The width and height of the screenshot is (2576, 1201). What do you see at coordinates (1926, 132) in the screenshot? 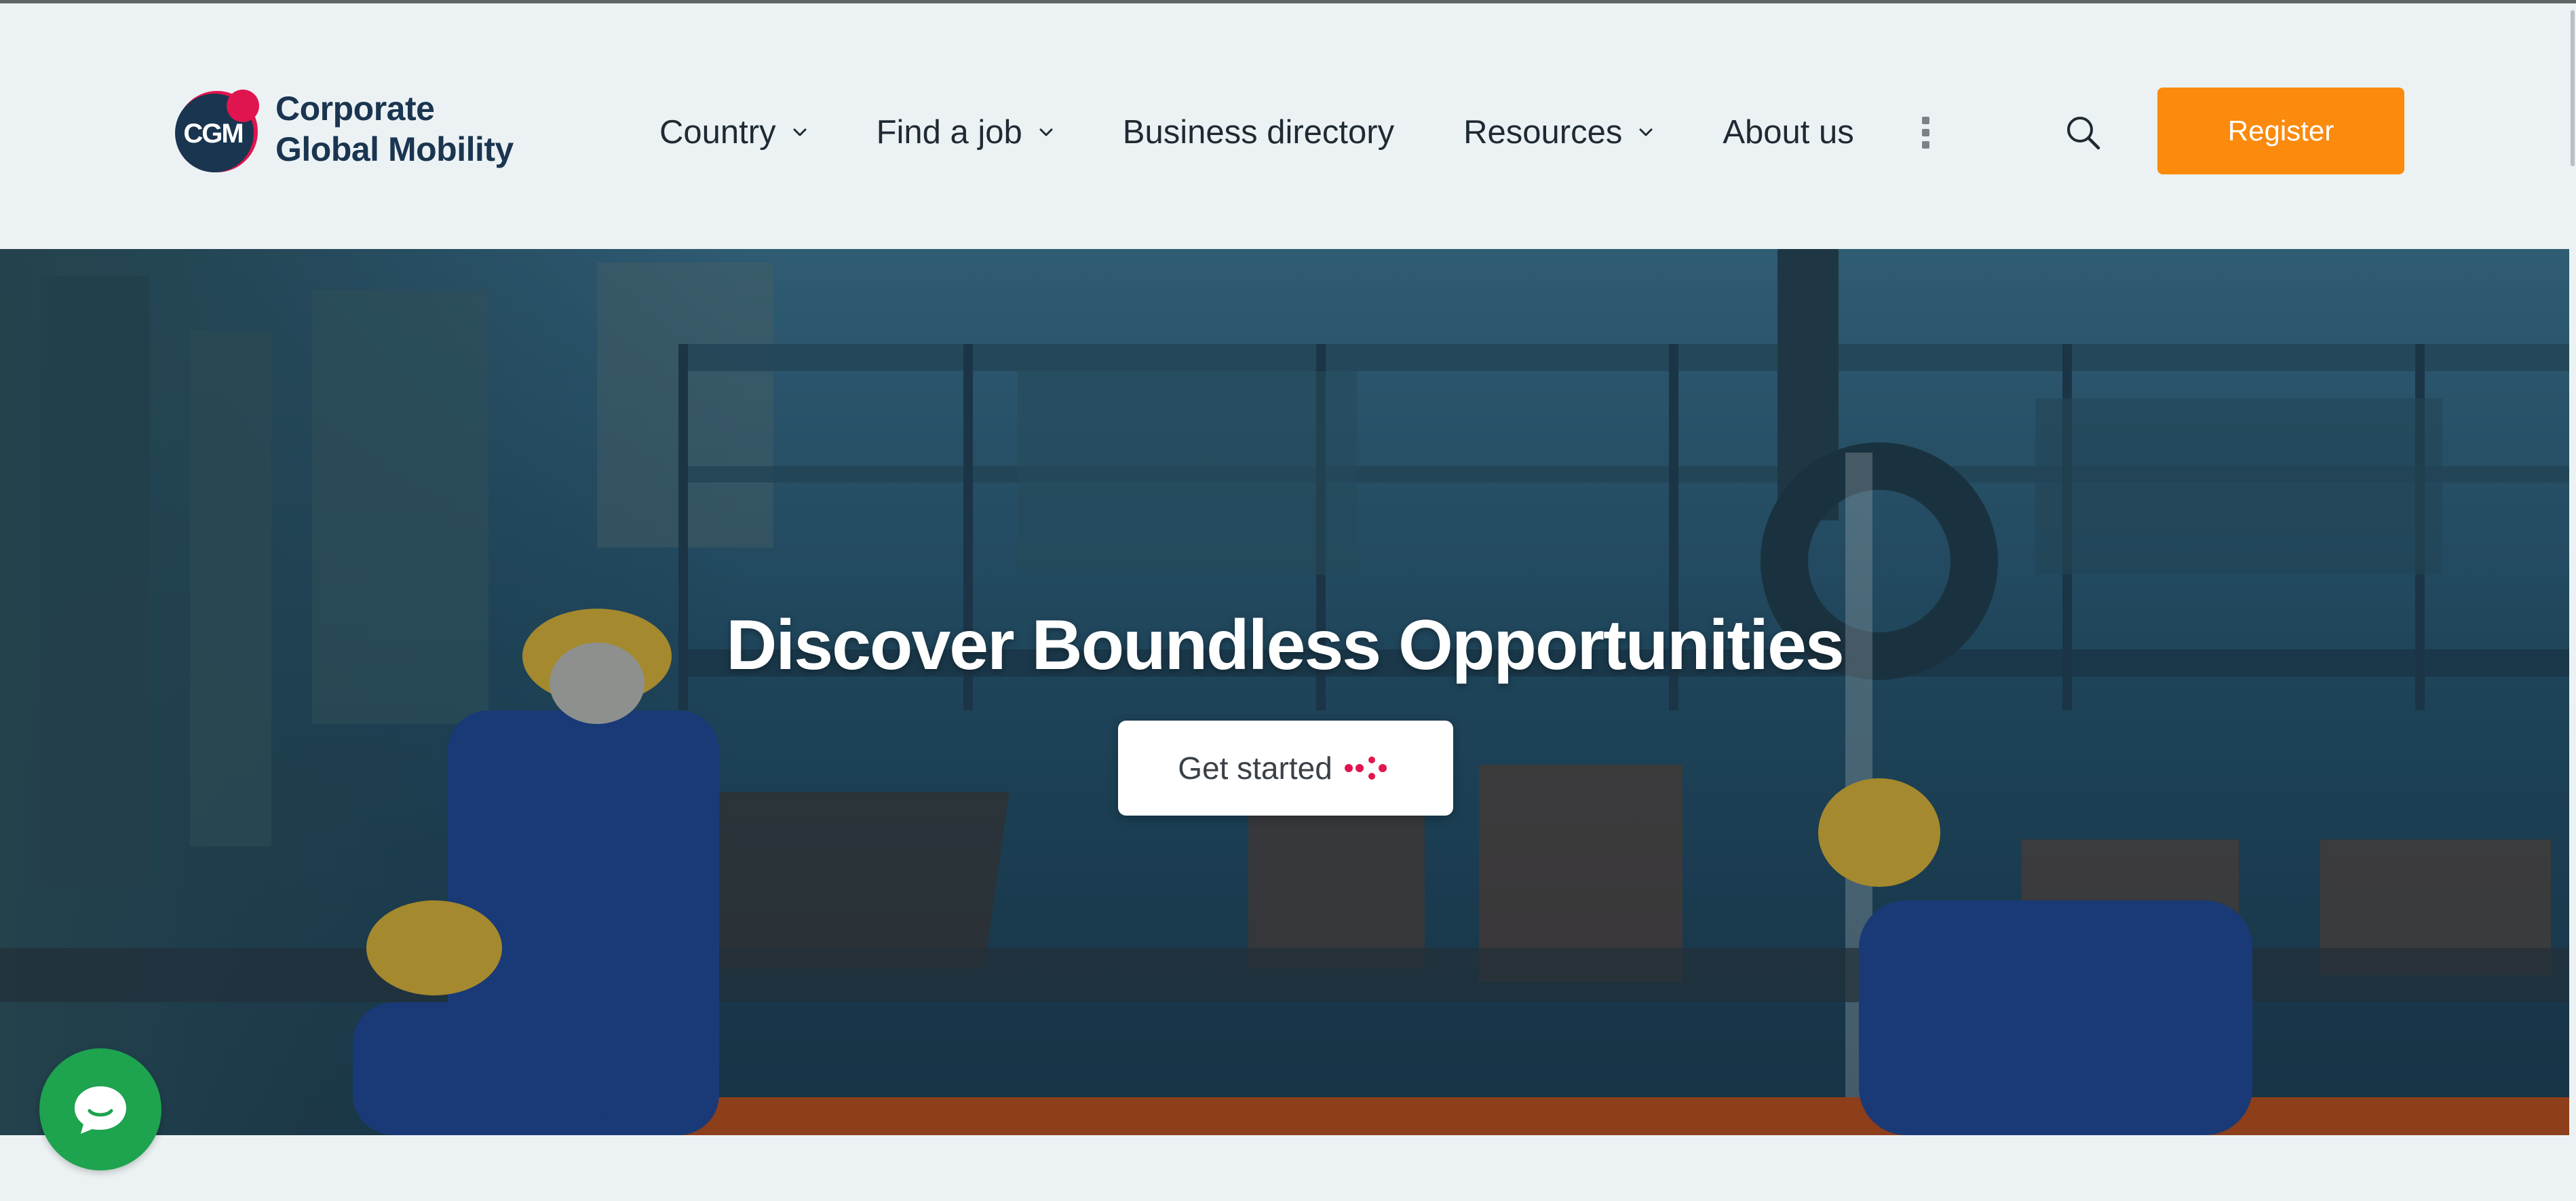
I see `kebab-vertical-icon` at bounding box center [1926, 132].